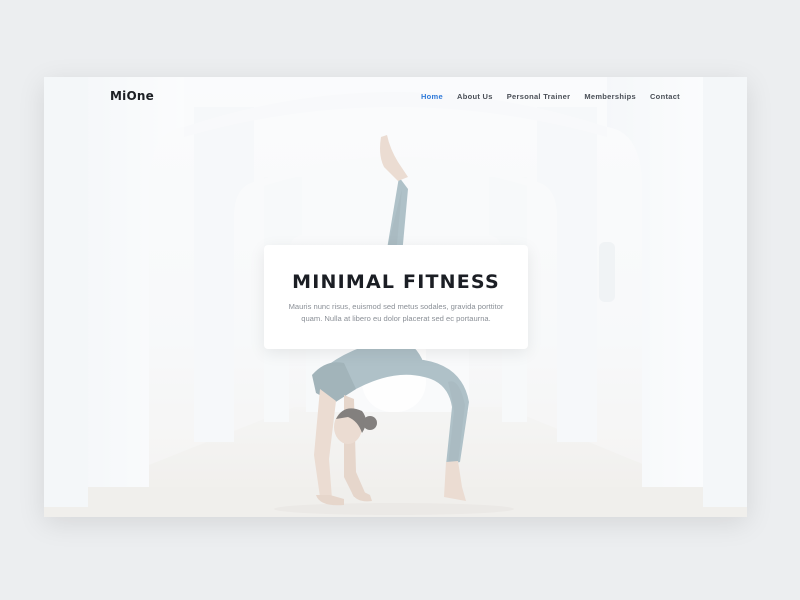 The image size is (800, 600). Describe the element at coordinates (132, 96) in the screenshot. I see `site-logo: MiOne` at that location.